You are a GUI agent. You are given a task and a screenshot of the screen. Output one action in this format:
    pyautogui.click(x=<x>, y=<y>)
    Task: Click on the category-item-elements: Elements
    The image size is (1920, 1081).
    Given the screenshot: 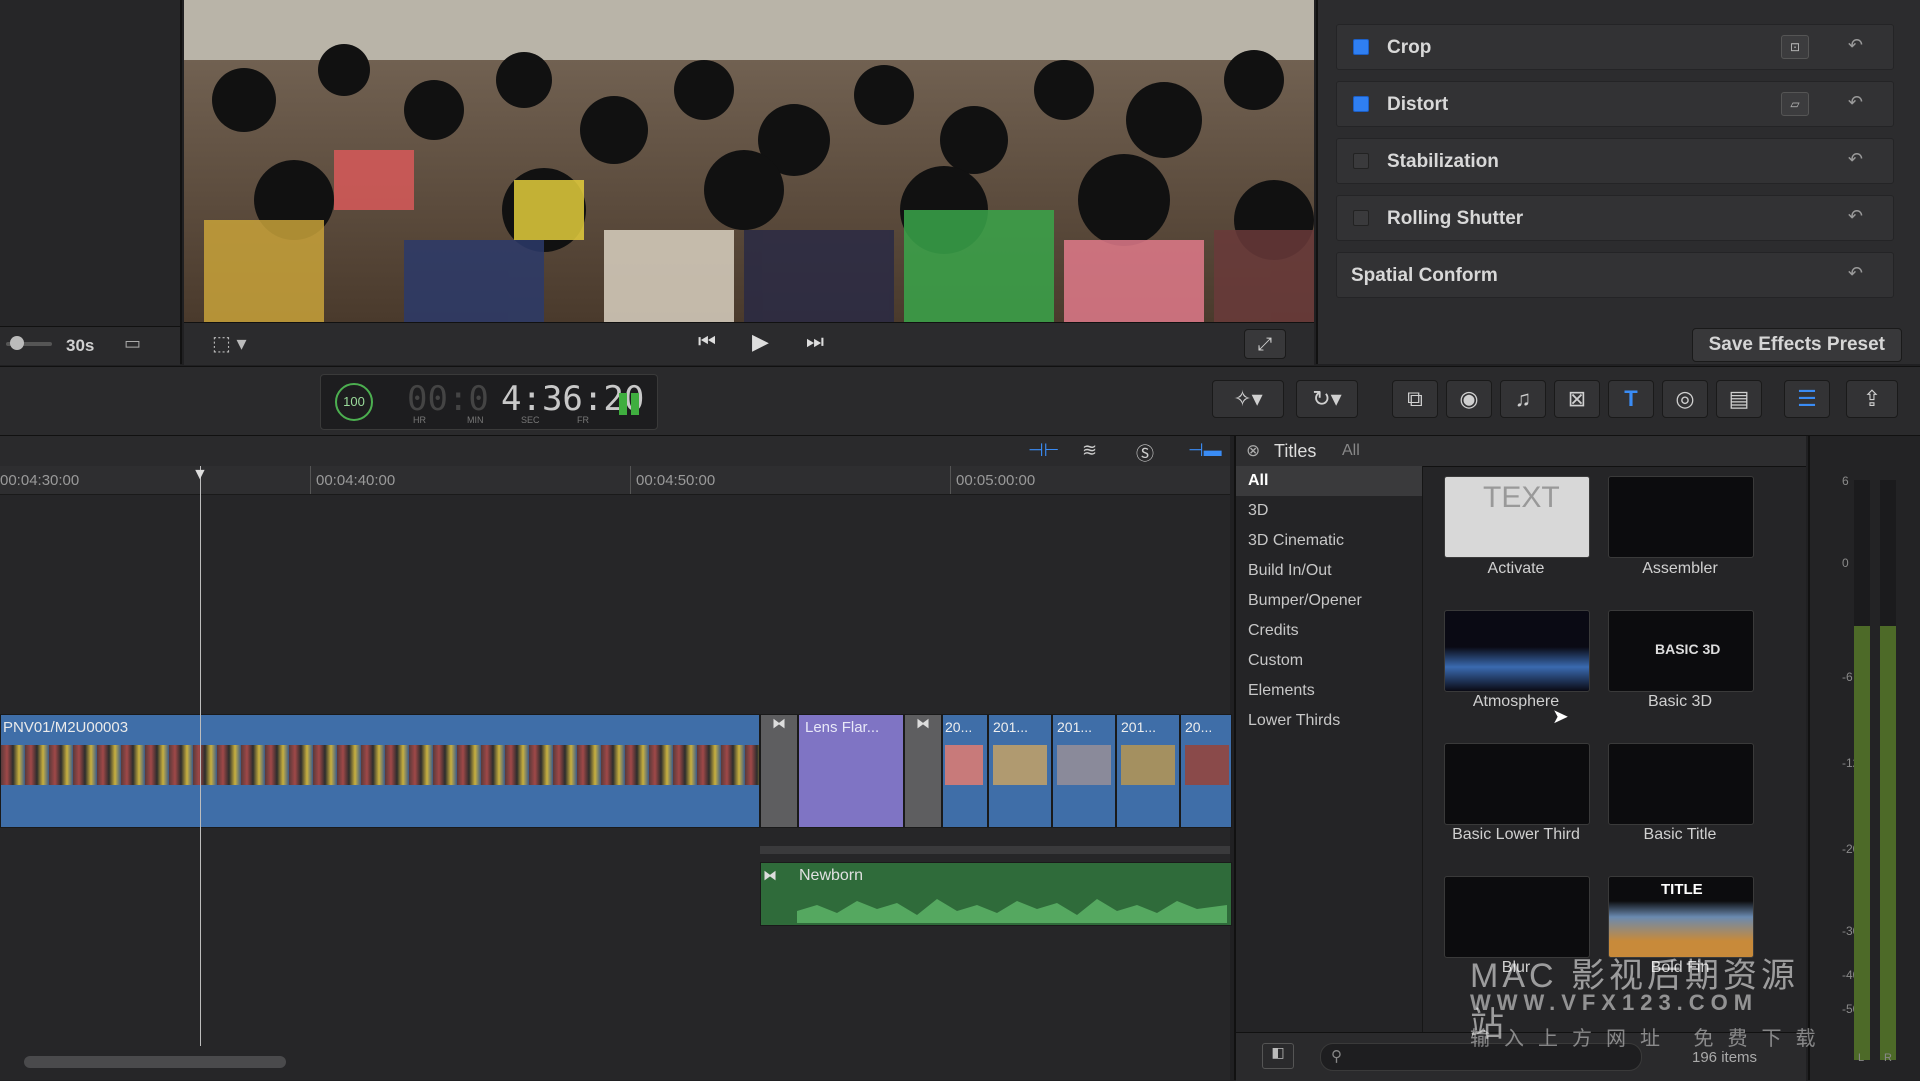 What is the action you would take?
    pyautogui.click(x=1281, y=691)
    